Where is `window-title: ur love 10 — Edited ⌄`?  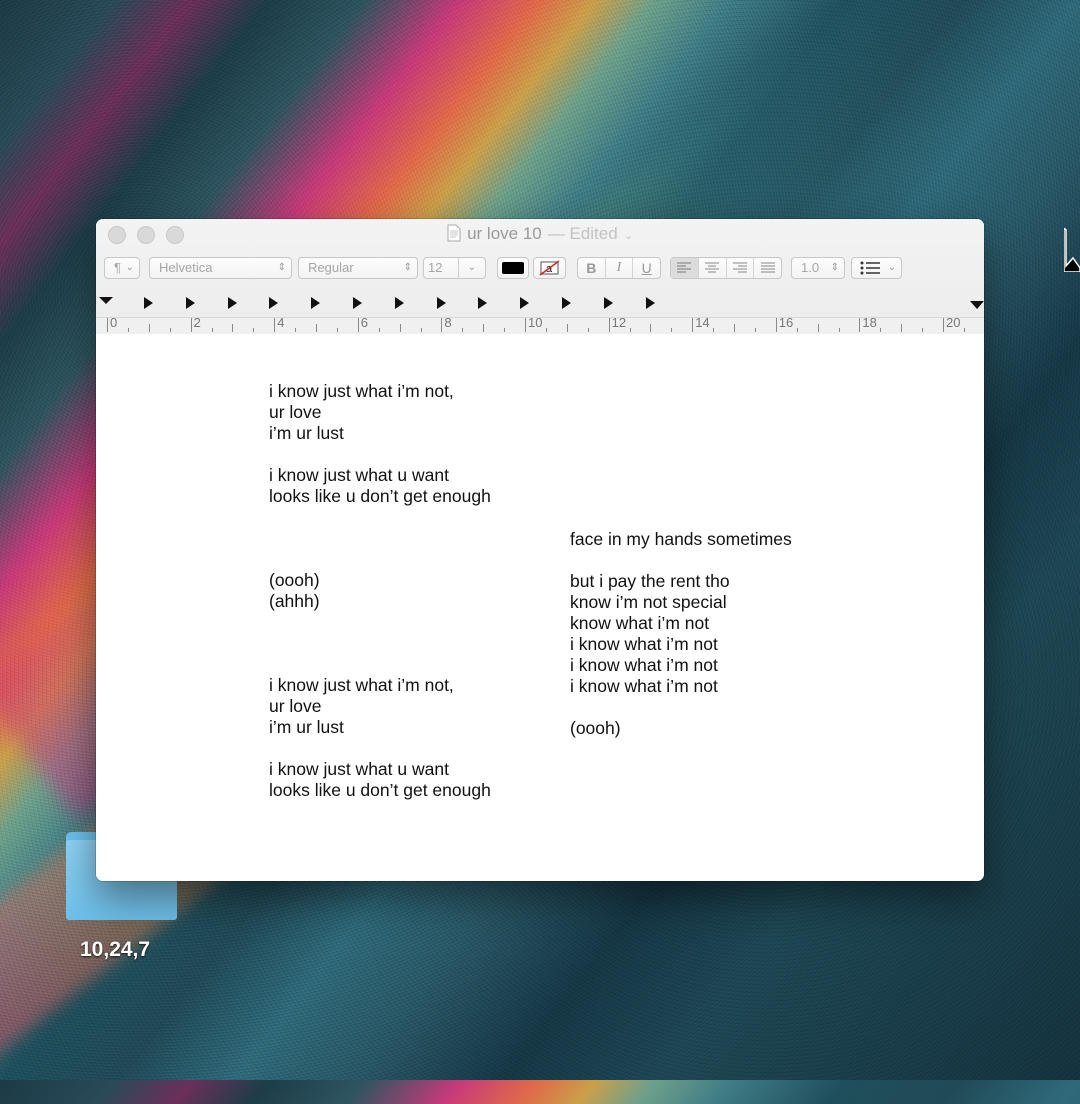
window-title: ur love 10 — Edited ⌄ is located at coordinates (540, 234).